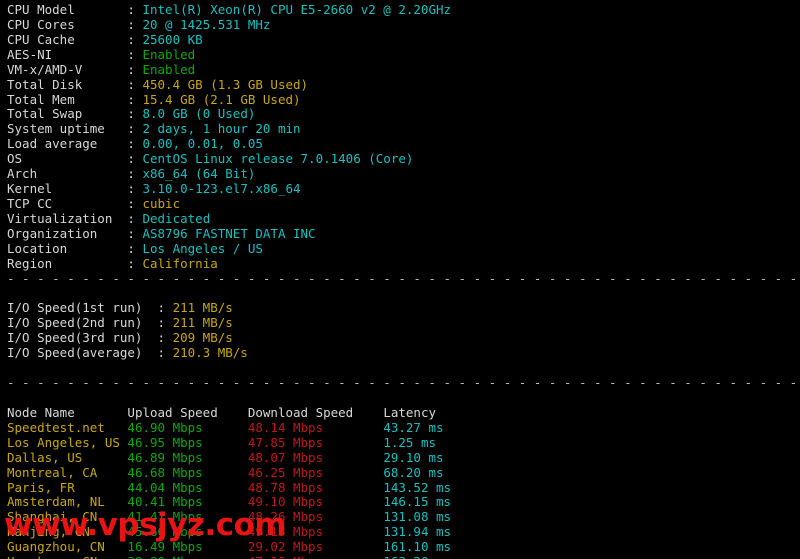  Describe the element at coordinates (169, 69) in the screenshot. I see `sysinfo-value: Enabled` at that location.